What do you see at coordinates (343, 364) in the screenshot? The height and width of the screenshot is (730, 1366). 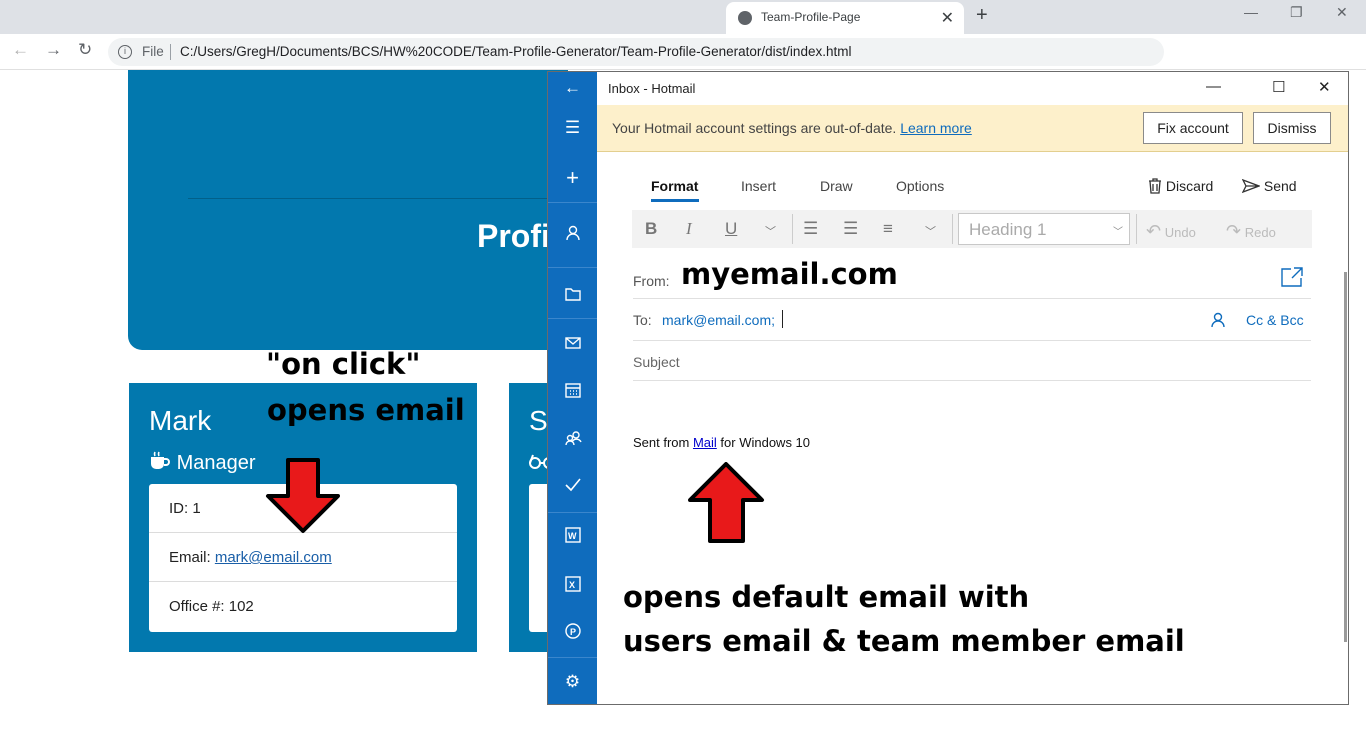 I see `annotation-on-click: "on click"` at bounding box center [343, 364].